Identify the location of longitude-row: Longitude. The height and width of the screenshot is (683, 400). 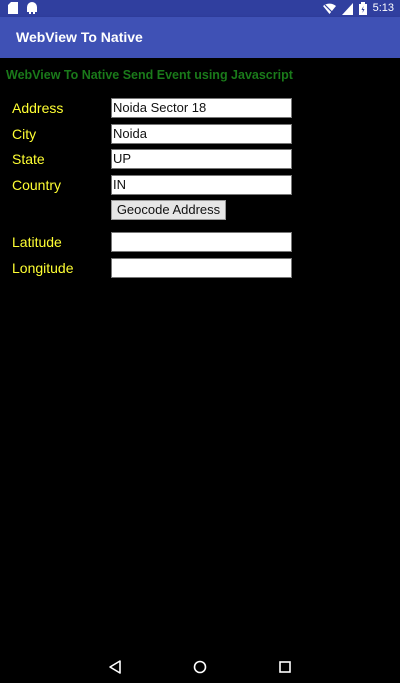
(200, 269).